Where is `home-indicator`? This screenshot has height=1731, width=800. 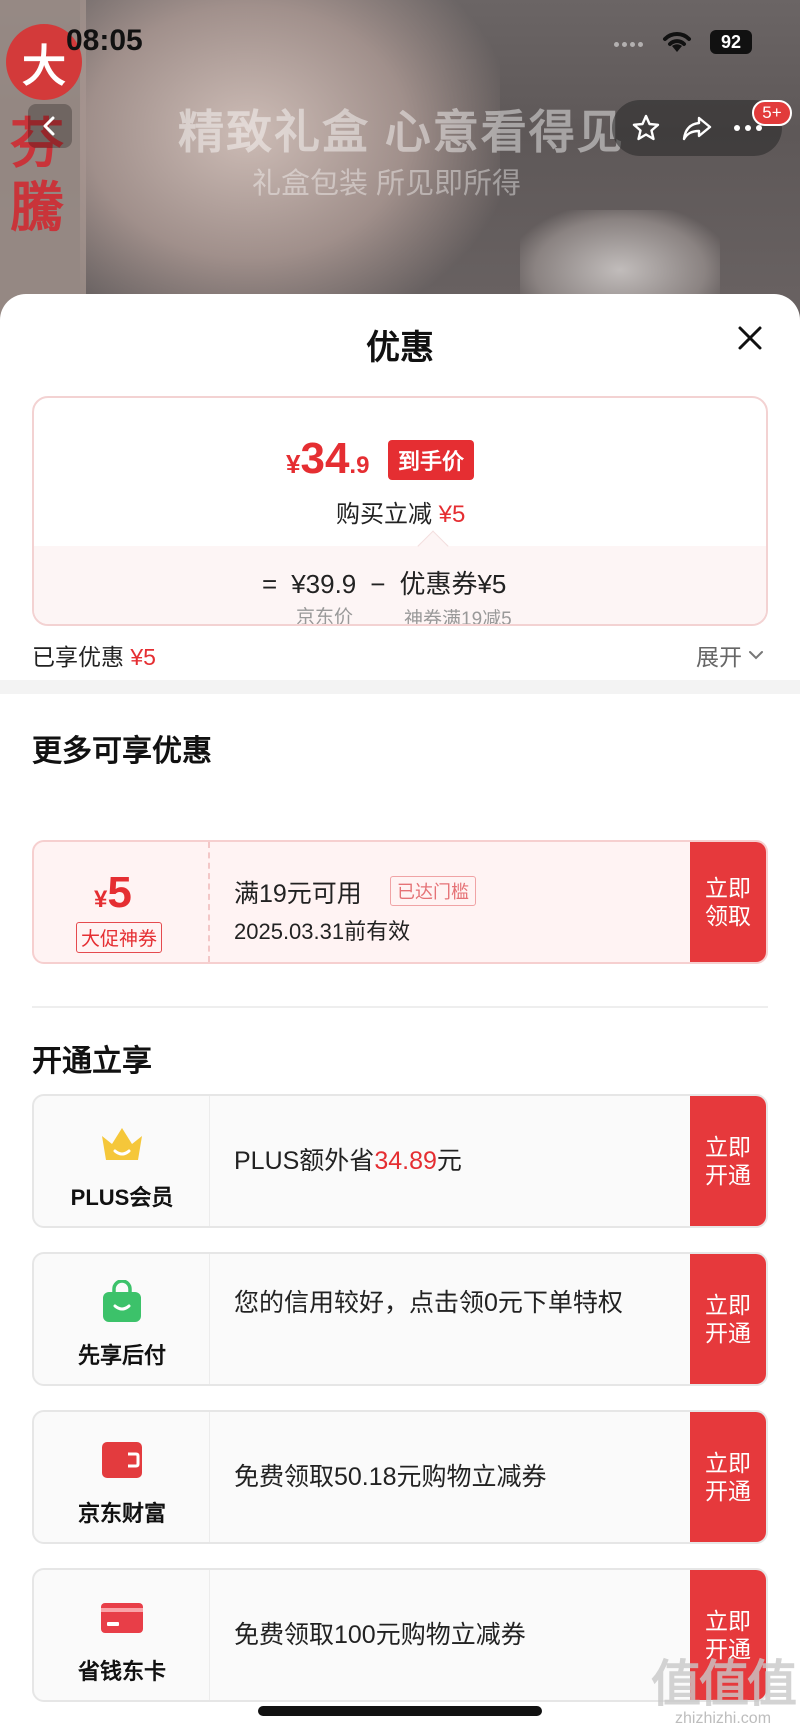
home-indicator is located at coordinates (400, 1711).